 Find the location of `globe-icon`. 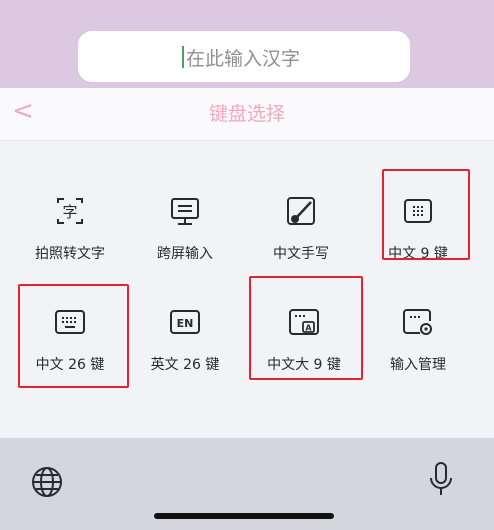

globe-icon is located at coordinates (47, 482).